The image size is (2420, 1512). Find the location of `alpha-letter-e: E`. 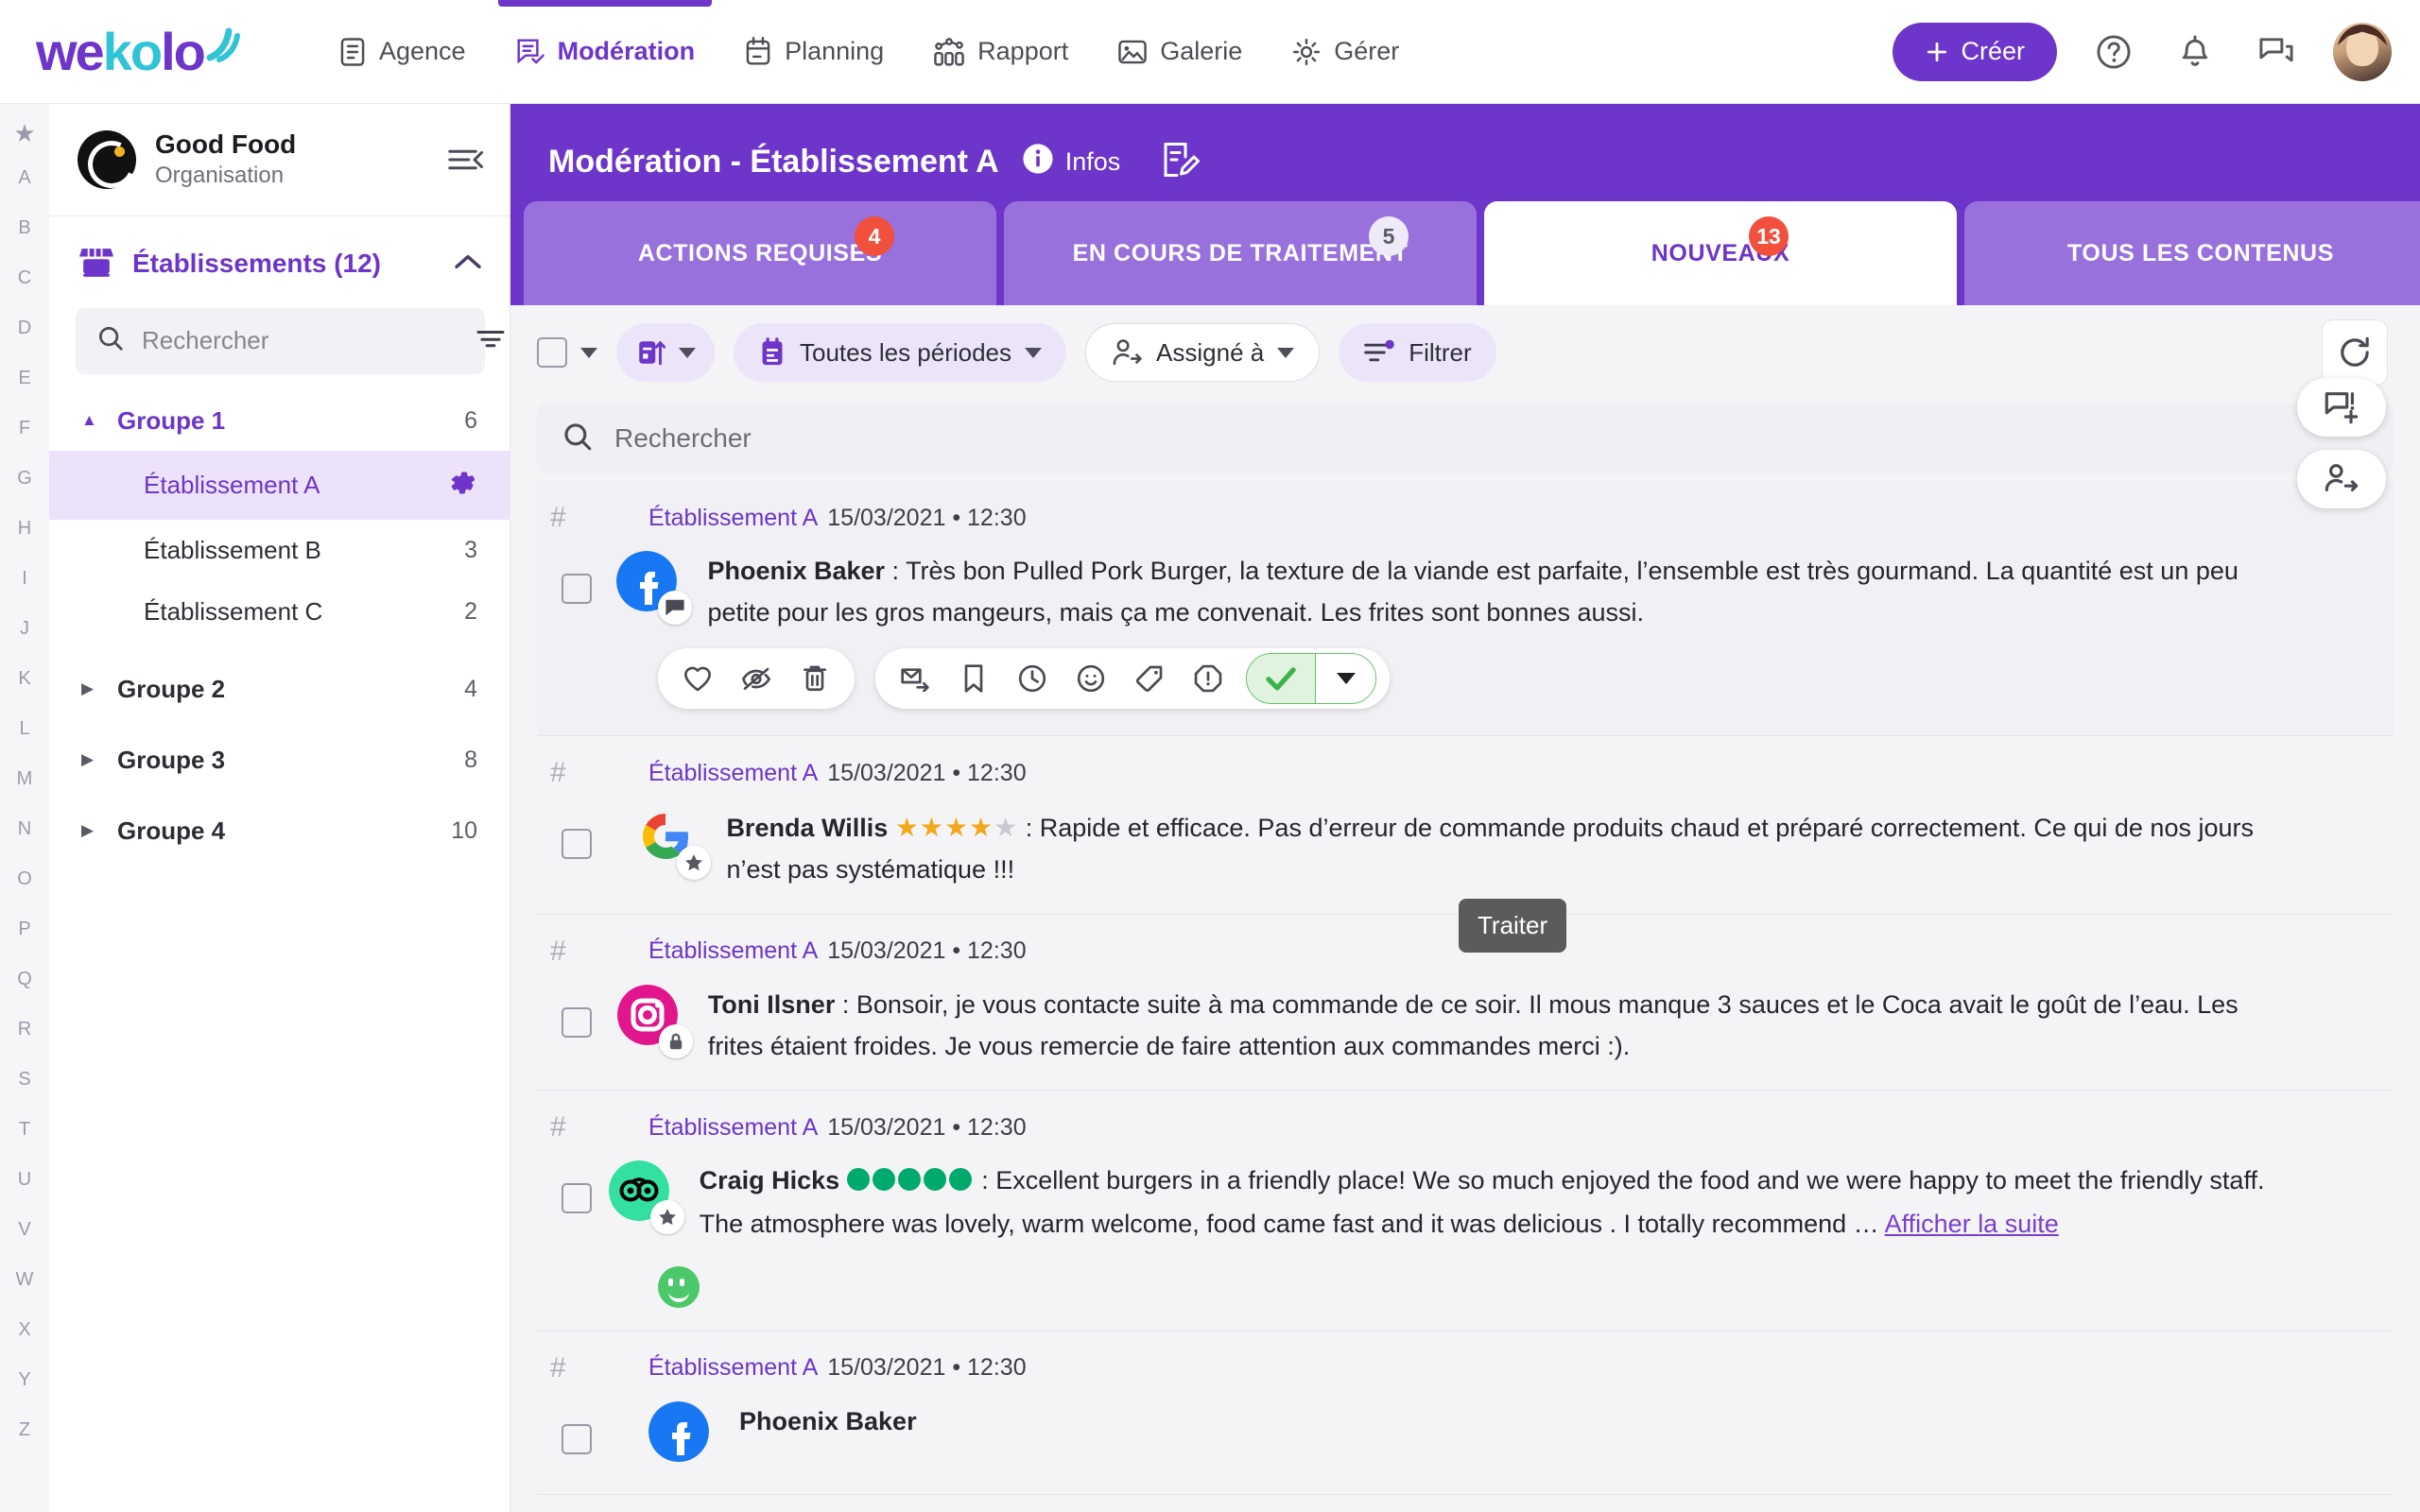

alpha-letter-e: E is located at coordinates (24, 378).